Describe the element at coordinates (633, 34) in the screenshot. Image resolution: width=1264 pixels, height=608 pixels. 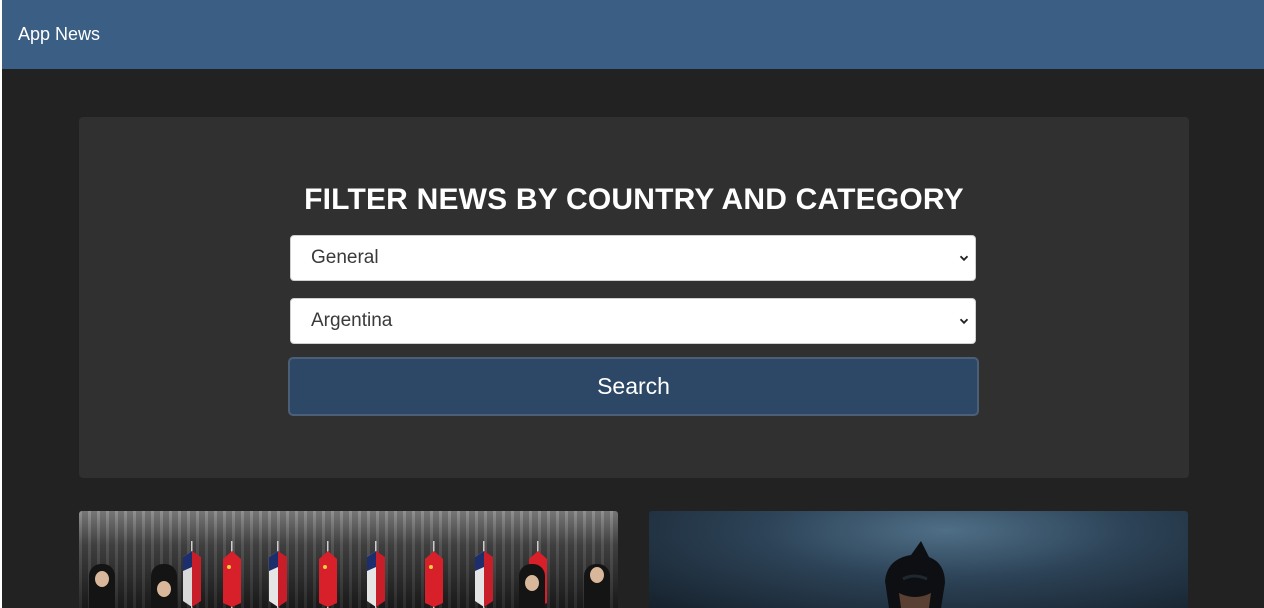
I see `top-navbar: App News` at that location.